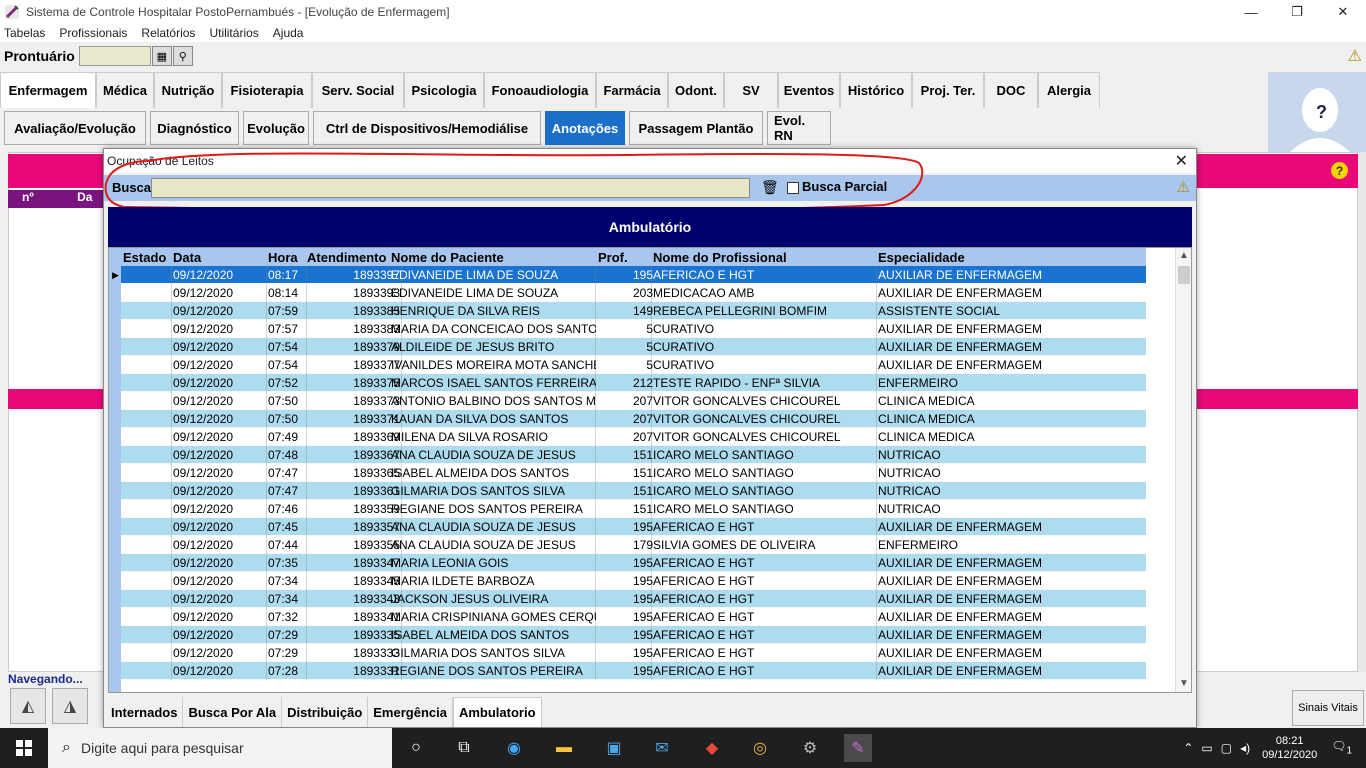 The image size is (1366, 768). I want to click on calendar-icon: ▦, so click(161, 56).